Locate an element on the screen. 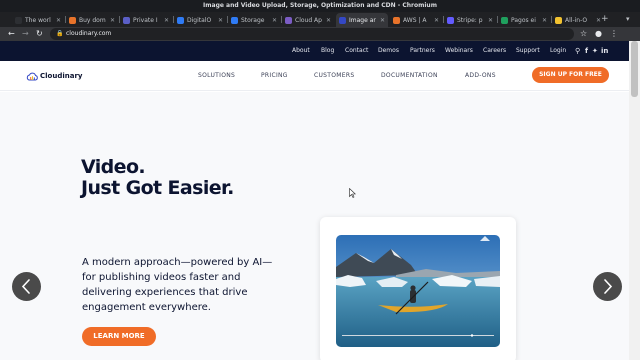  browser-tab: AWS | A ✕ is located at coordinates (416, 20).